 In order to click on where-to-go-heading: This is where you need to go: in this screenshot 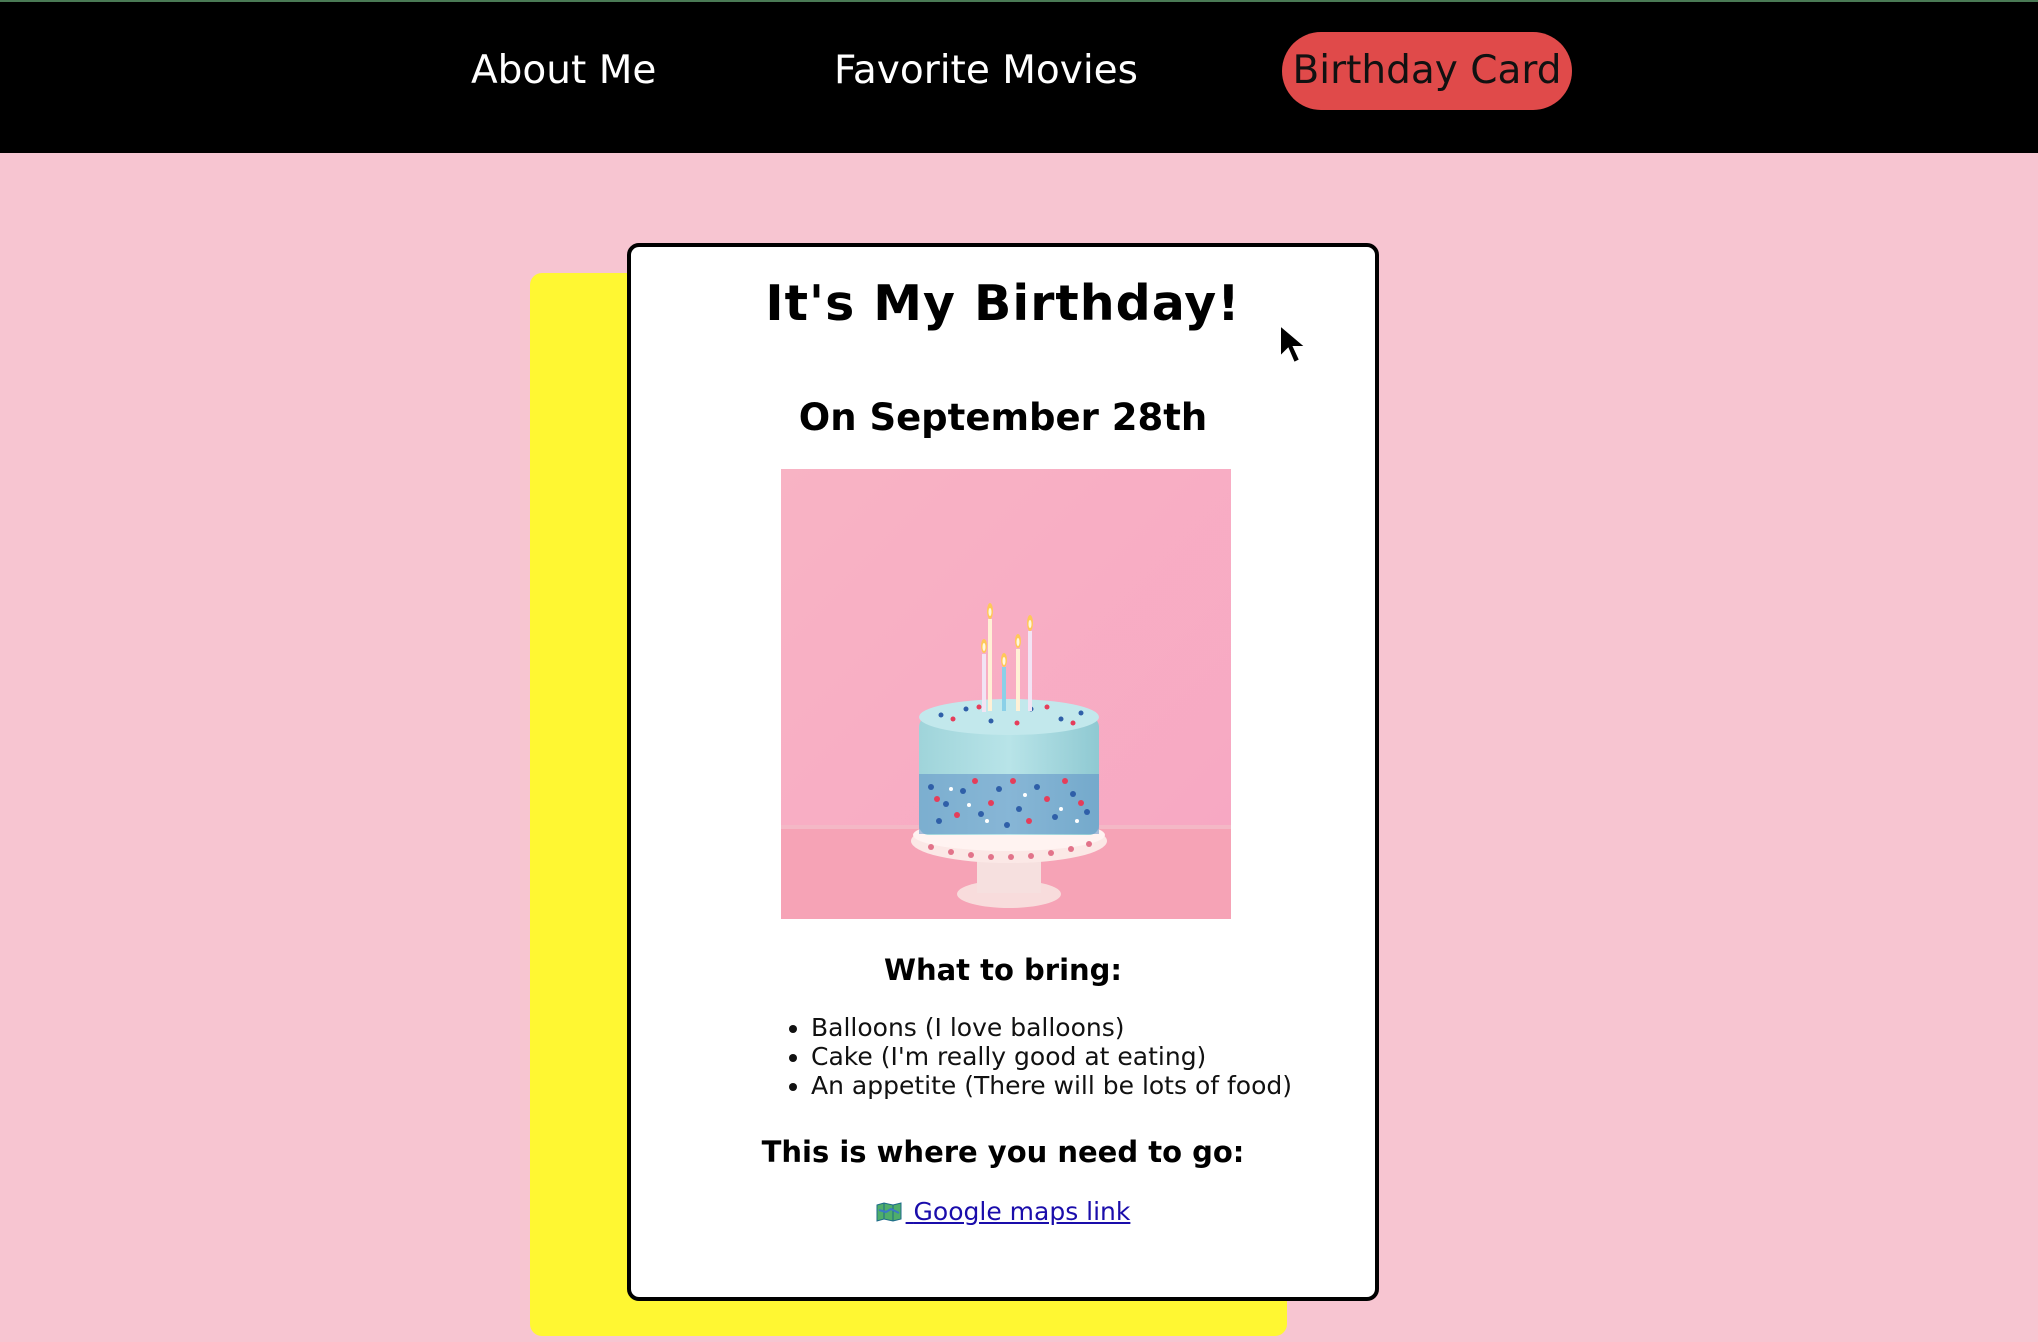, I will do `click(1003, 1152)`.